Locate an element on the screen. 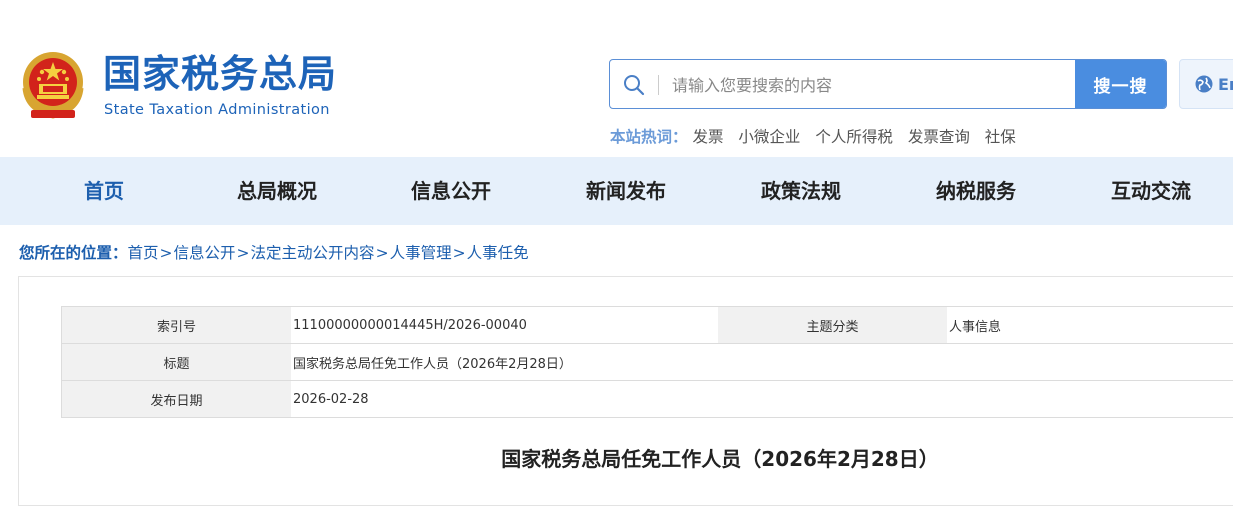 This screenshot has width=1233, height=506. nav-item-interaction: 互动交流 is located at coordinates (1151, 191).